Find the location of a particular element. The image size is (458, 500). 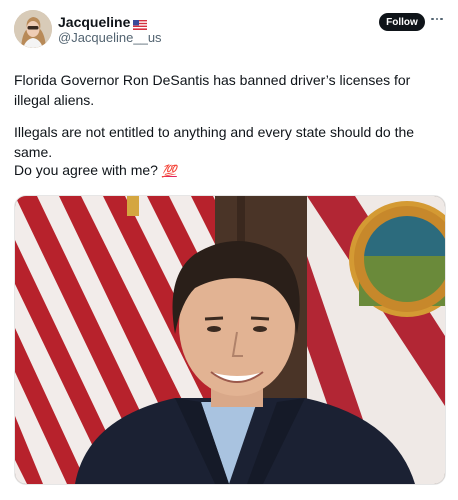

author-name: Jacqueline is located at coordinates (94, 22).